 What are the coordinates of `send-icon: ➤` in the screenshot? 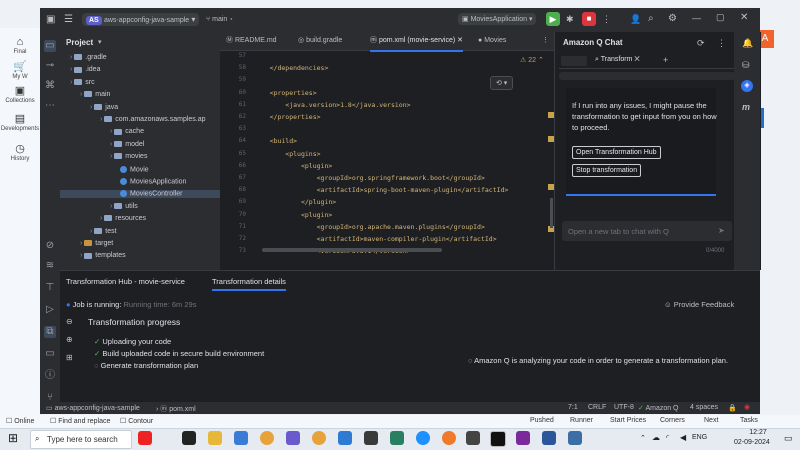 It's located at (721, 230).